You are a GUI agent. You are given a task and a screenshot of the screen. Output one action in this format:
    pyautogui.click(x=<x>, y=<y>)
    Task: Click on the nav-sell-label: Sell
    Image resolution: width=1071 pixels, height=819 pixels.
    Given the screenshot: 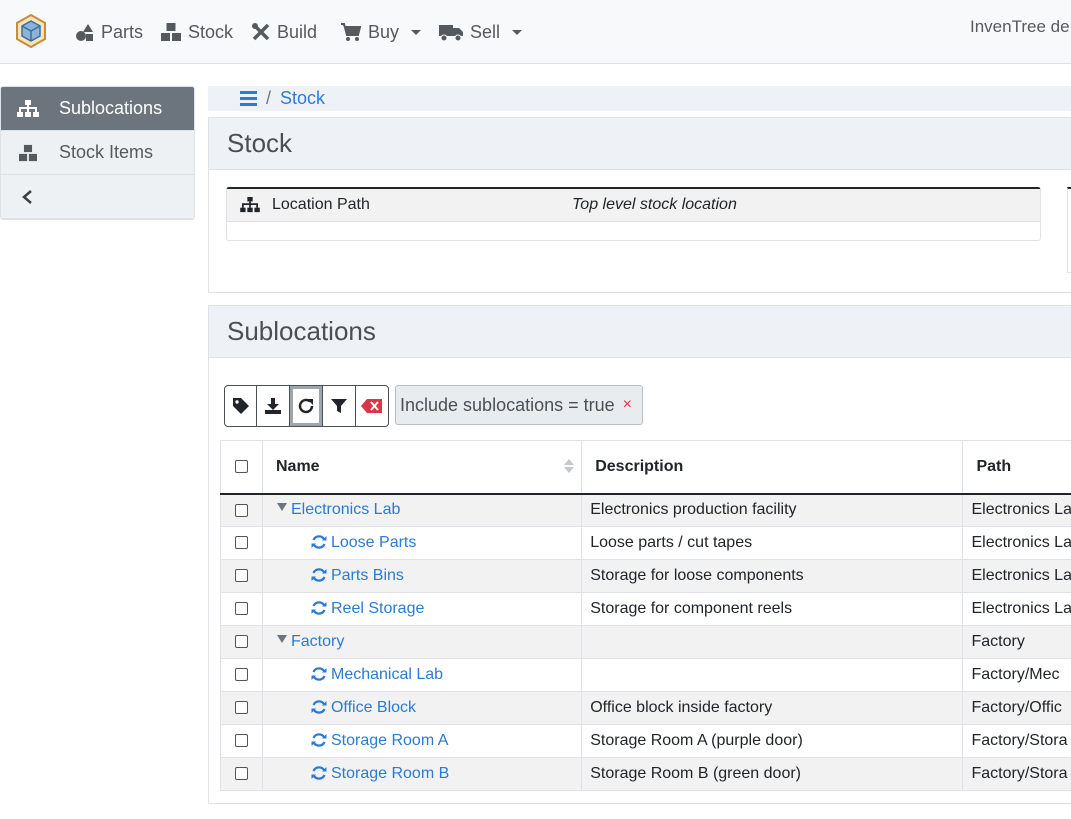 What is the action you would take?
    pyautogui.click(x=485, y=31)
    